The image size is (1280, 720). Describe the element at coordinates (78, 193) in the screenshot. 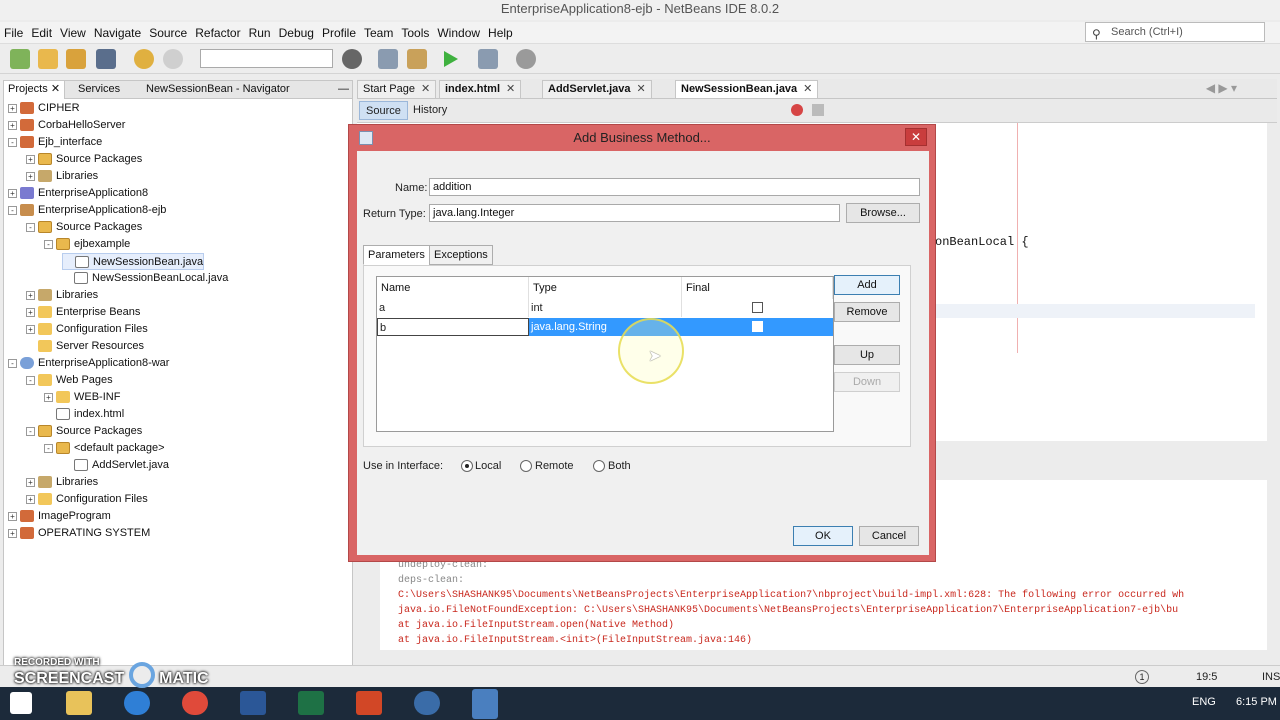

I see `tree-item: + EnterpriseApplication8` at that location.